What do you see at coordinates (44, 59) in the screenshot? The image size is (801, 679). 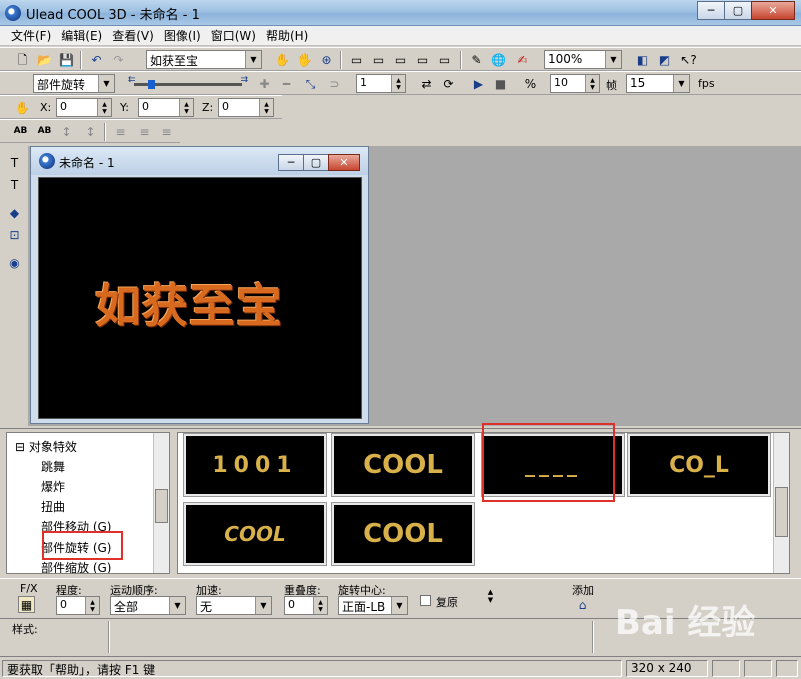 I see `open-folder-icon: 📂` at bounding box center [44, 59].